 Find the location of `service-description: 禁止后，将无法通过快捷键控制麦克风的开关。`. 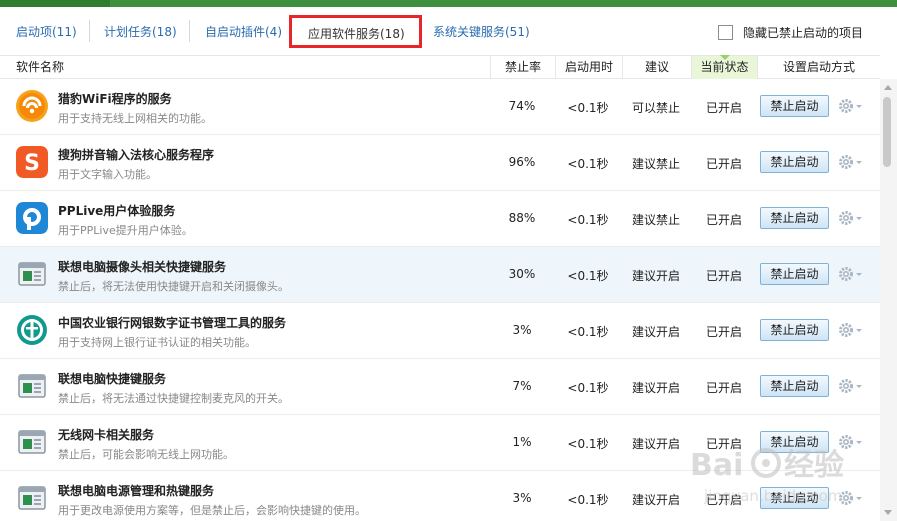

service-description: 禁止后，将无法通过快捷键控制麦克风的开关。 is located at coordinates (173, 398).